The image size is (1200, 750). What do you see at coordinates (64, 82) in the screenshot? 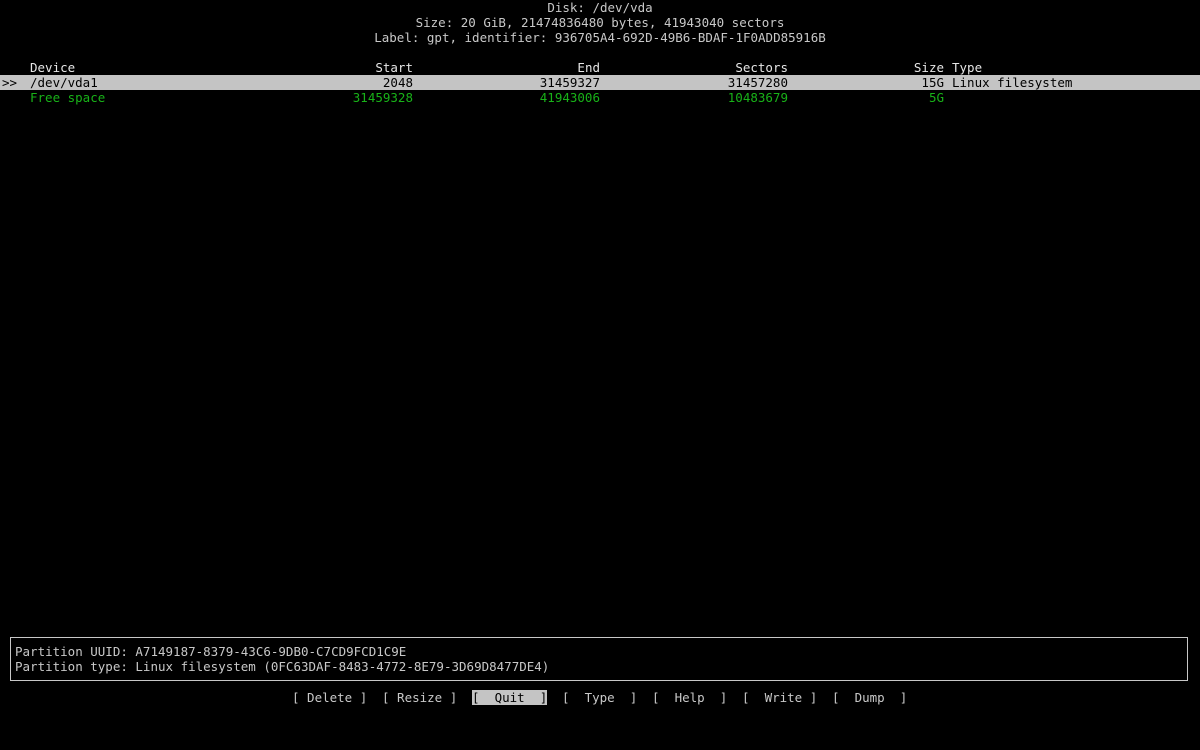
I see `partition-device: /dev/vda1` at bounding box center [64, 82].